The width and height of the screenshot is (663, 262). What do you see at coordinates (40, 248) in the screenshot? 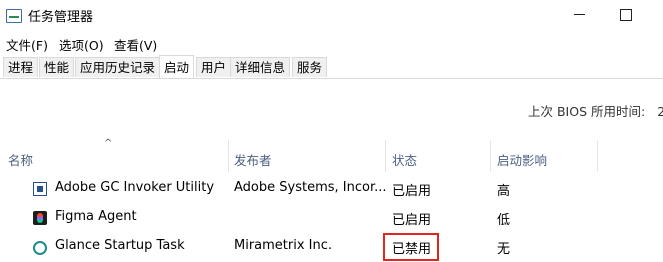
I see `glance-icon` at bounding box center [40, 248].